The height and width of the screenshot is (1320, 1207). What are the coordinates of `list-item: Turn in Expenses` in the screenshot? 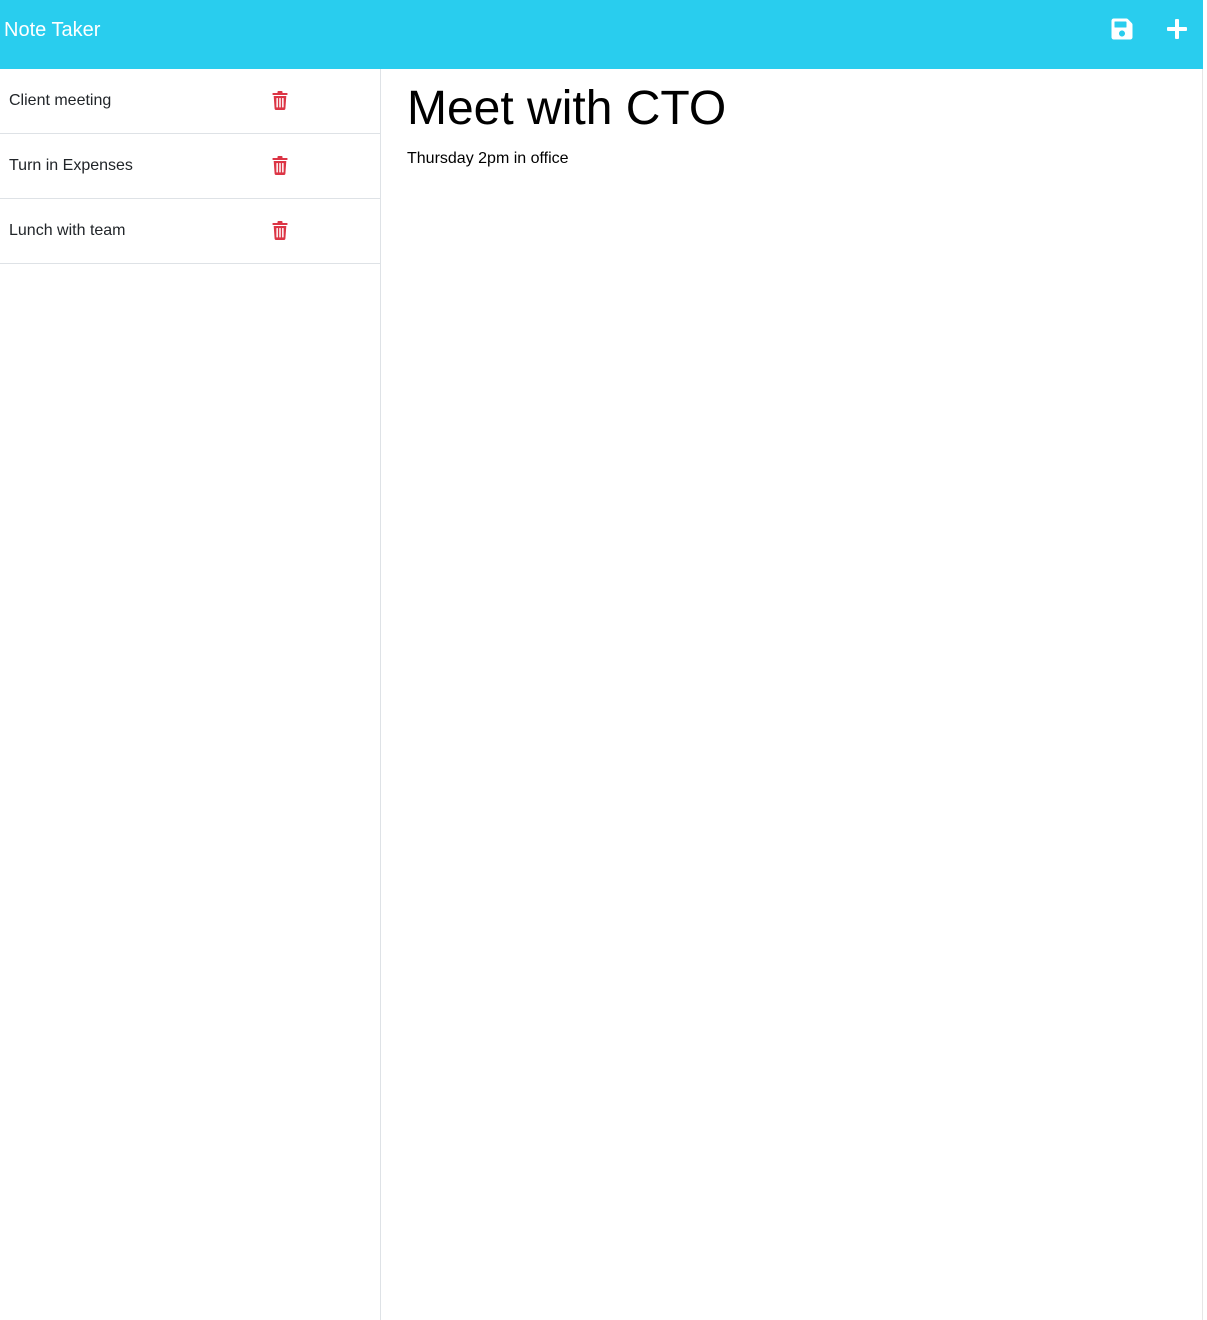 It's located at (190, 166).